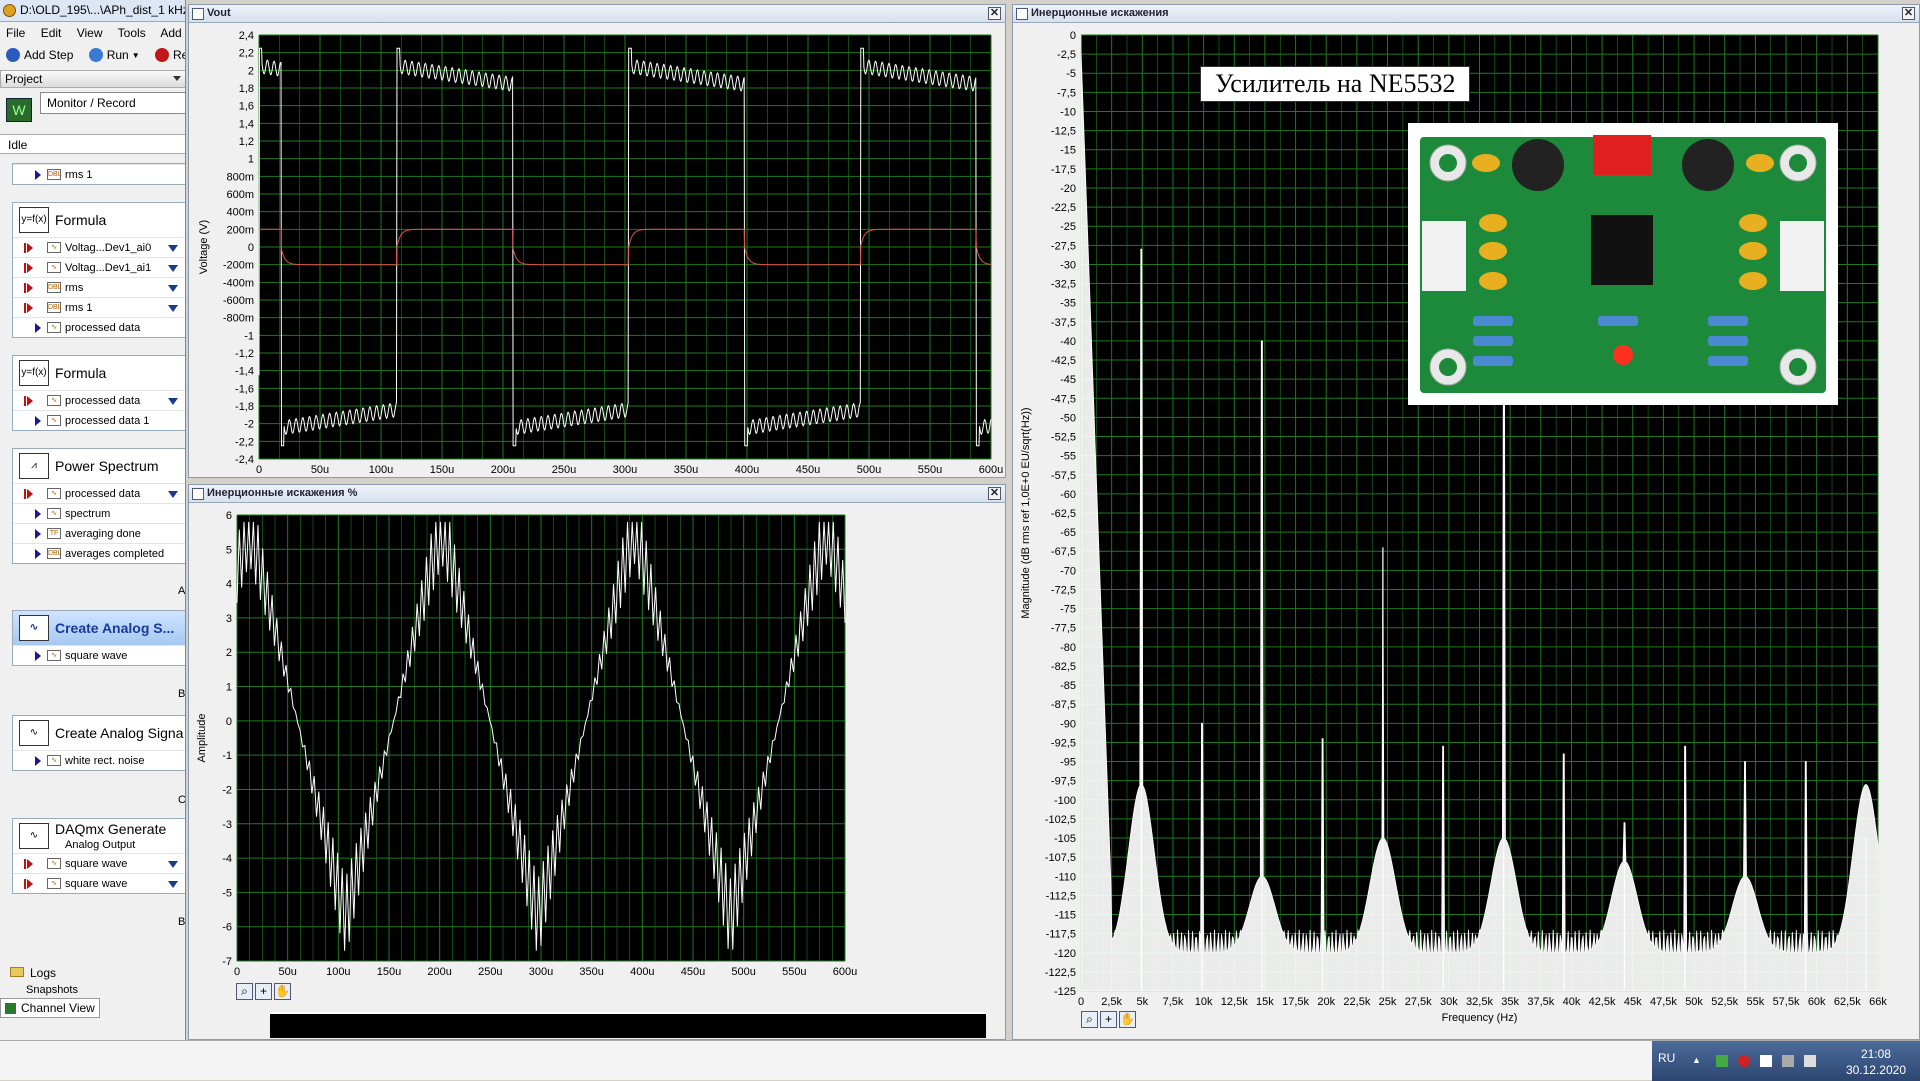 The image size is (1920, 1081). Describe the element at coordinates (1810, 1061) in the screenshot. I see `volume-icon` at that location.